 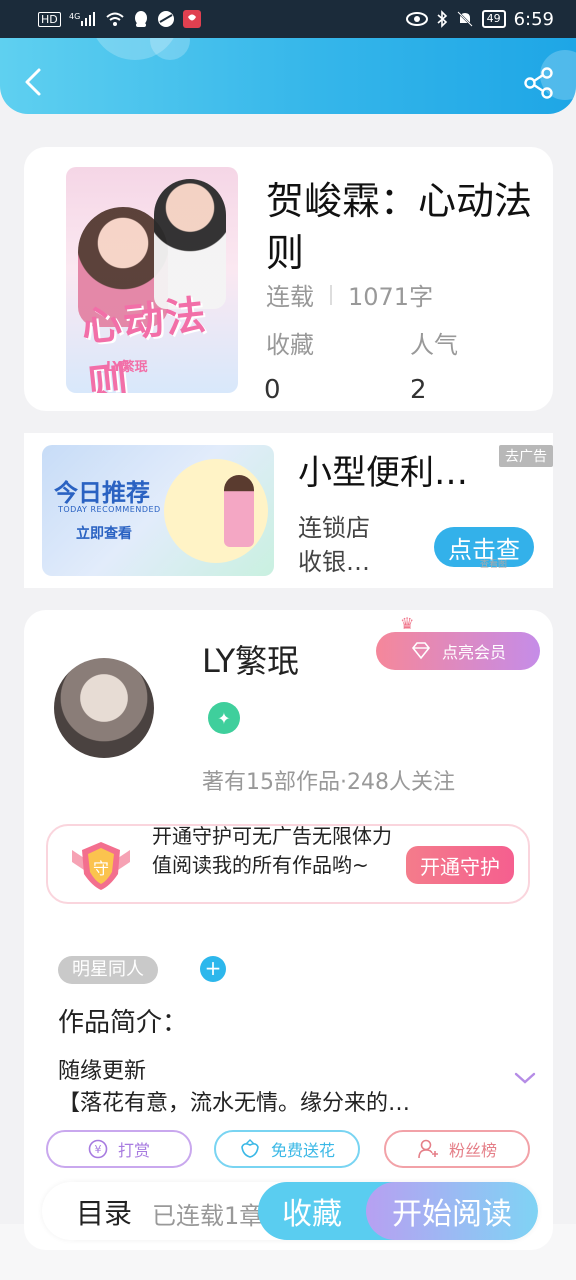 I want to click on guard-description: 开通守护可无广告无限体力值阅读我的所有作品哟~, so click(x=272, y=850).